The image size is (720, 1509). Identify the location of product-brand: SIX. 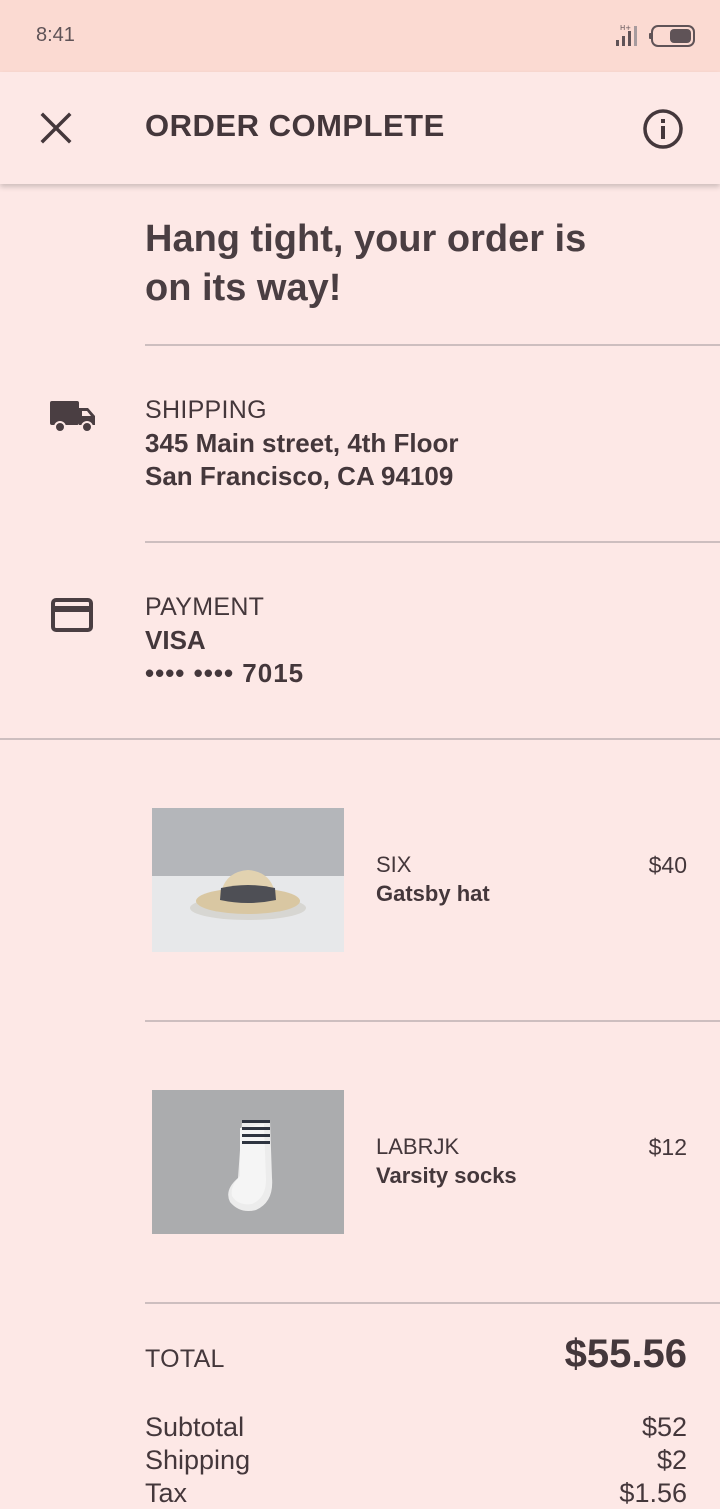
(394, 864).